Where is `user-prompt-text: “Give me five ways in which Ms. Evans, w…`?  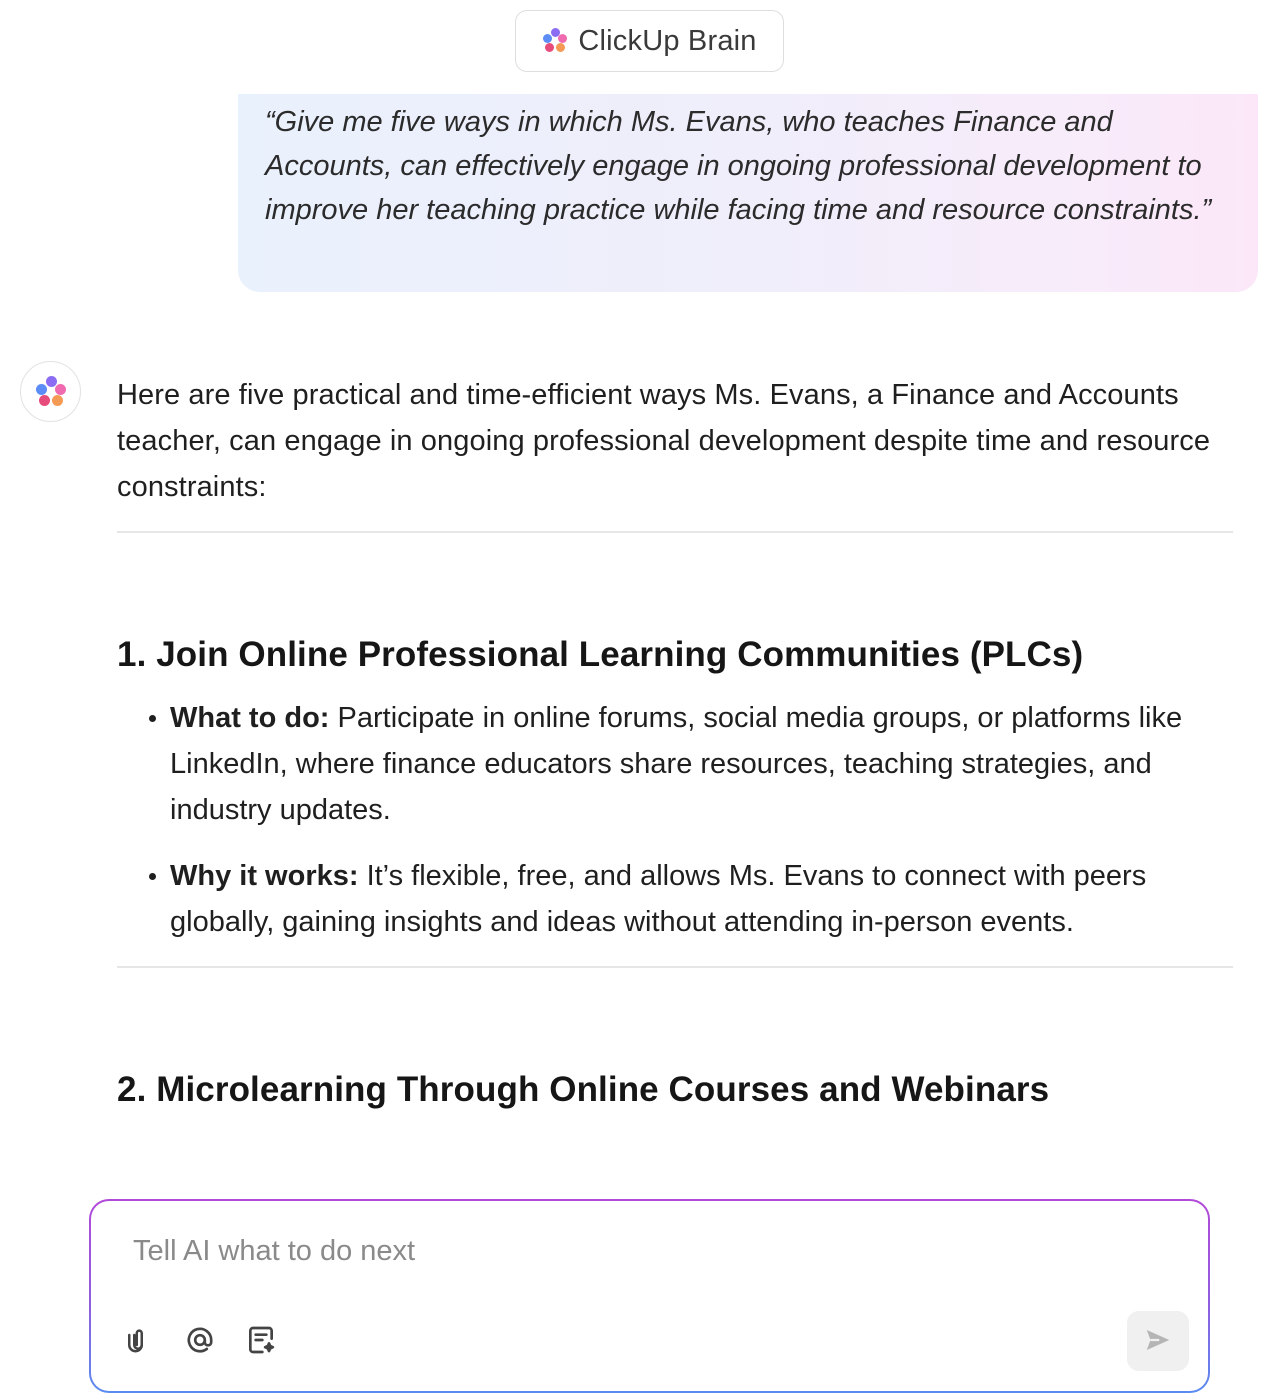
user-prompt-text: “Give me five ways in which Ms. Evans, w… is located at coordinates (738, 166).